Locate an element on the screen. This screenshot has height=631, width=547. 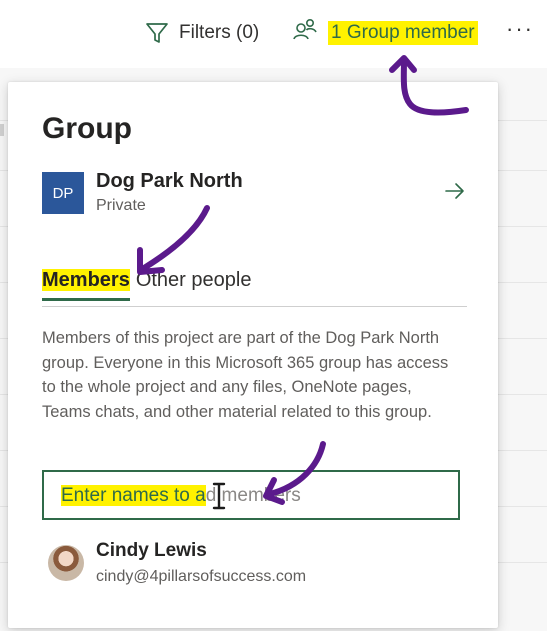
add-members-placeholder: Enter names to ad members is located at coordinates (181, 496).